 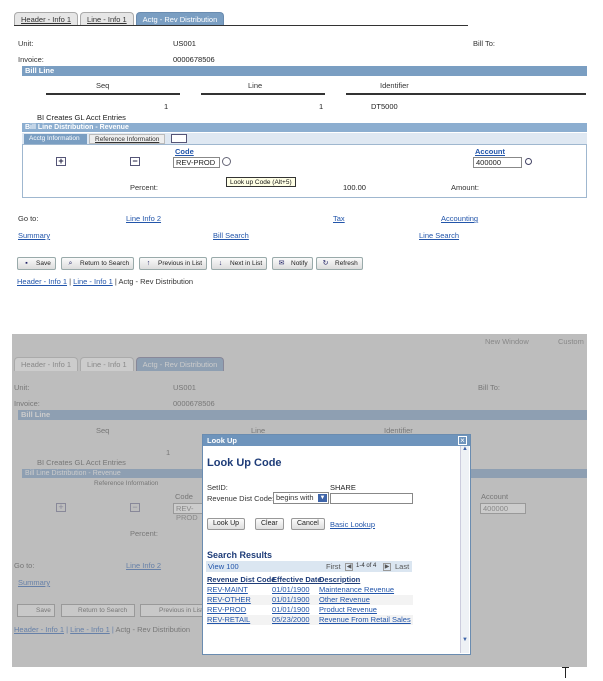 I want to click on previous-in-list-button: ↑ Previous in List, so click(x=173, y=263).